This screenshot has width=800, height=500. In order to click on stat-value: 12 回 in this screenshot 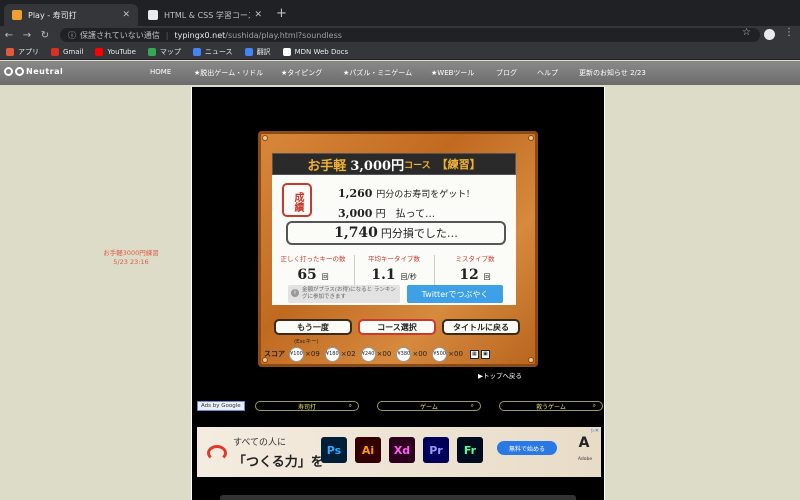, I will do `click(475, 275)`.